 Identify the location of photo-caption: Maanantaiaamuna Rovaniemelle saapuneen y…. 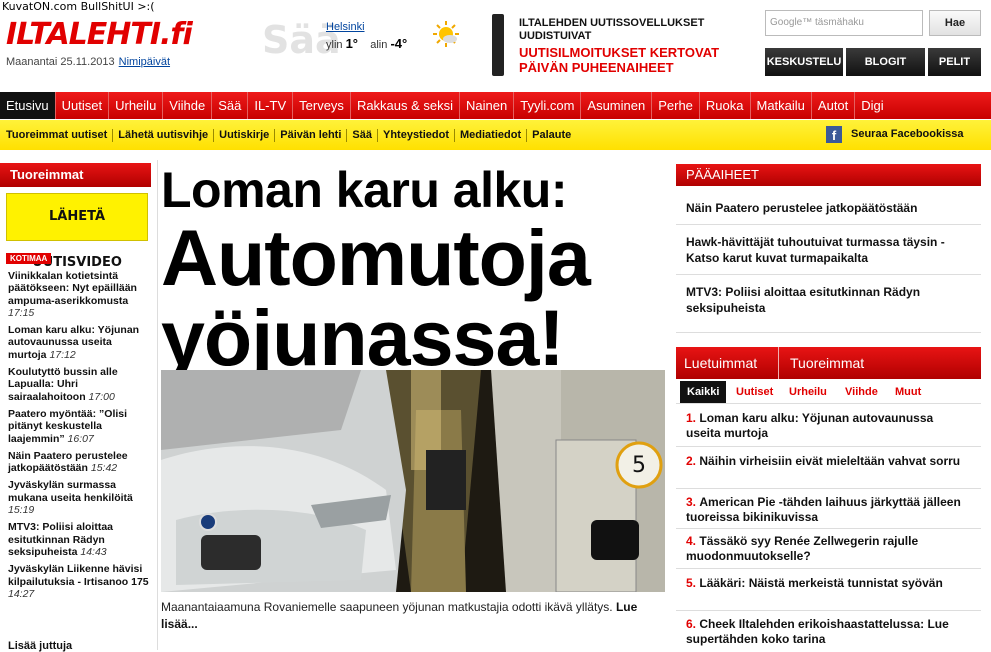
(413, 616).